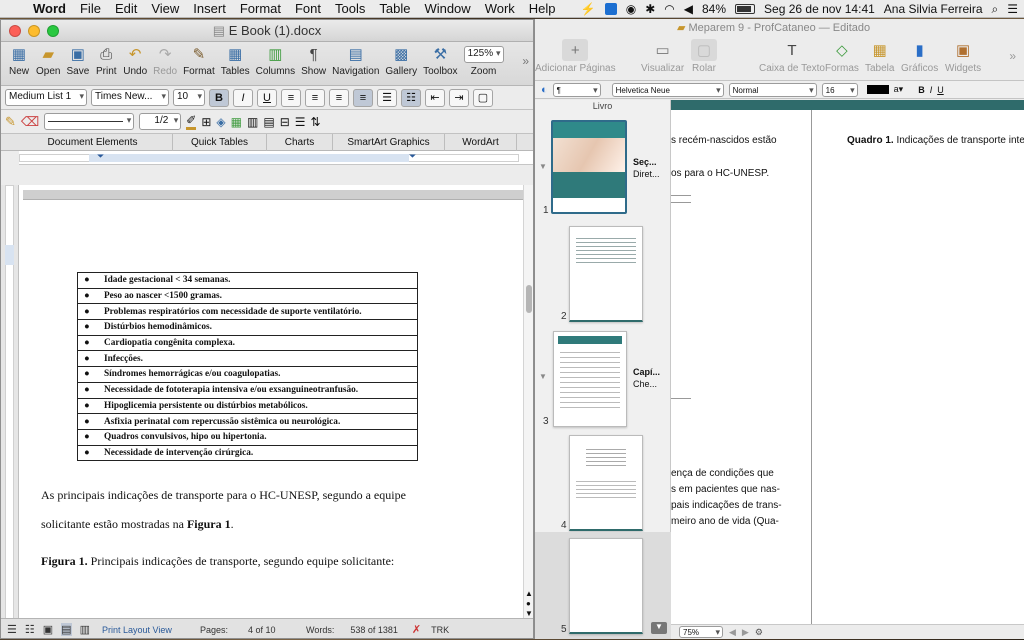  Describe the element at coordinates (191, 121) in the screenshot. I see `pen-color-icon: ✐` at that location.